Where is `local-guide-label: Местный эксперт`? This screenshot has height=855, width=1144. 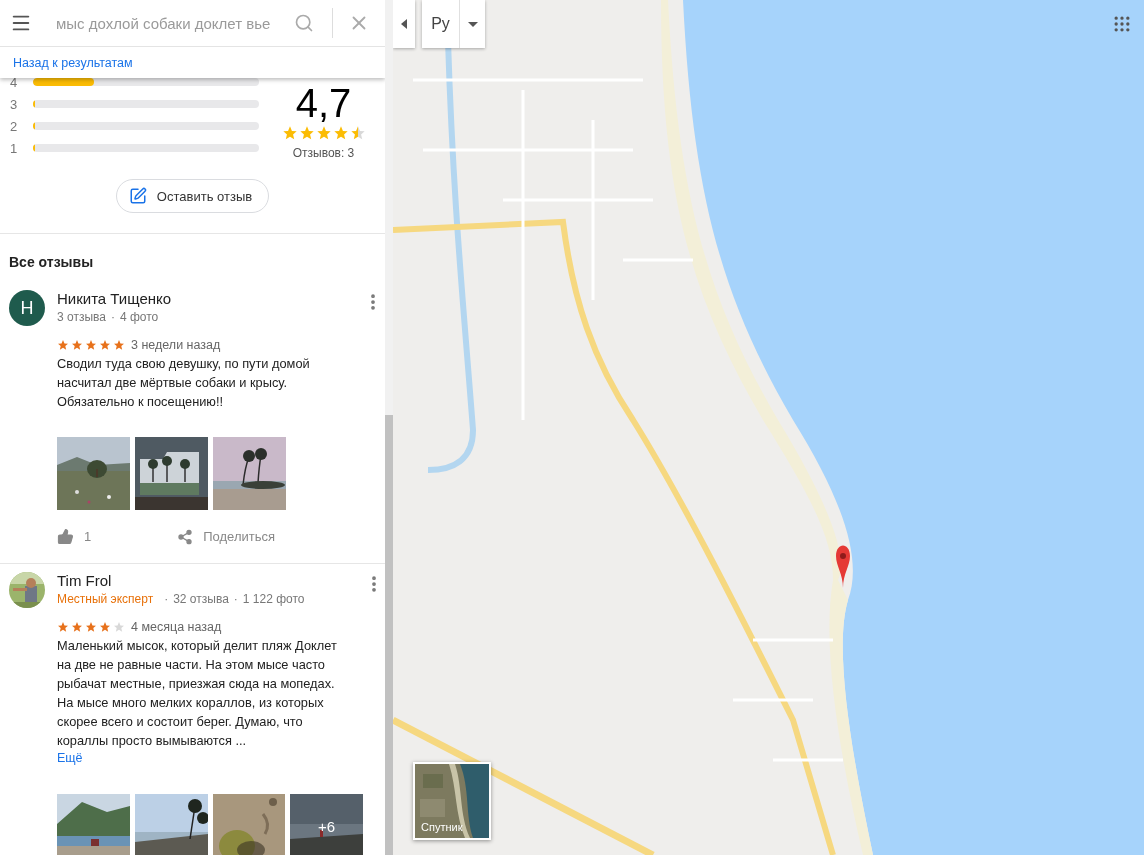
local-guide-label: Местный эксперт is located at coordinates (105, 599).